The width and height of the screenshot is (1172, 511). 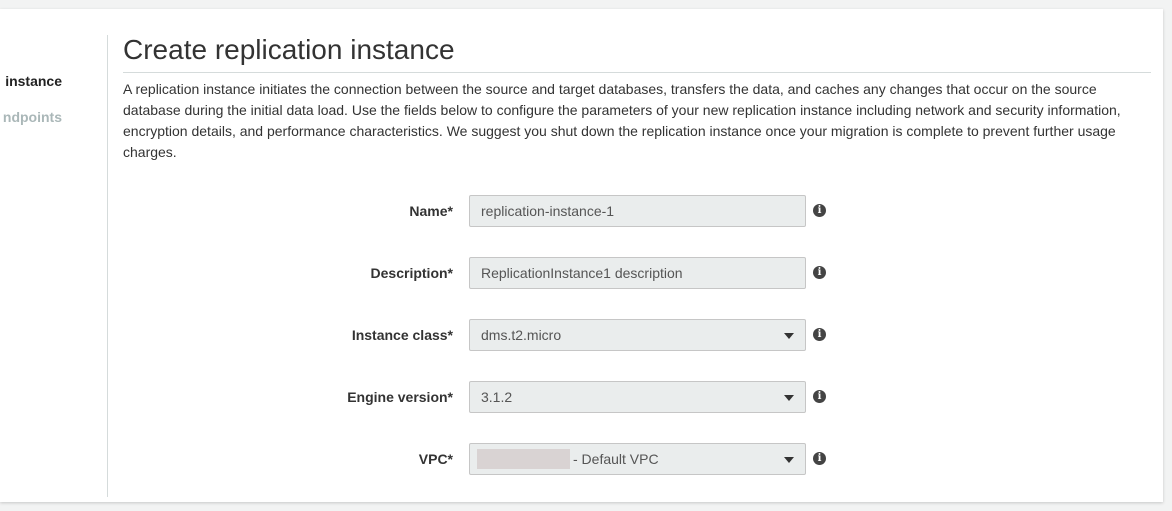 I want to click on form-row-name: Name* replication-instance-1 i, so click(x=637, y=211).